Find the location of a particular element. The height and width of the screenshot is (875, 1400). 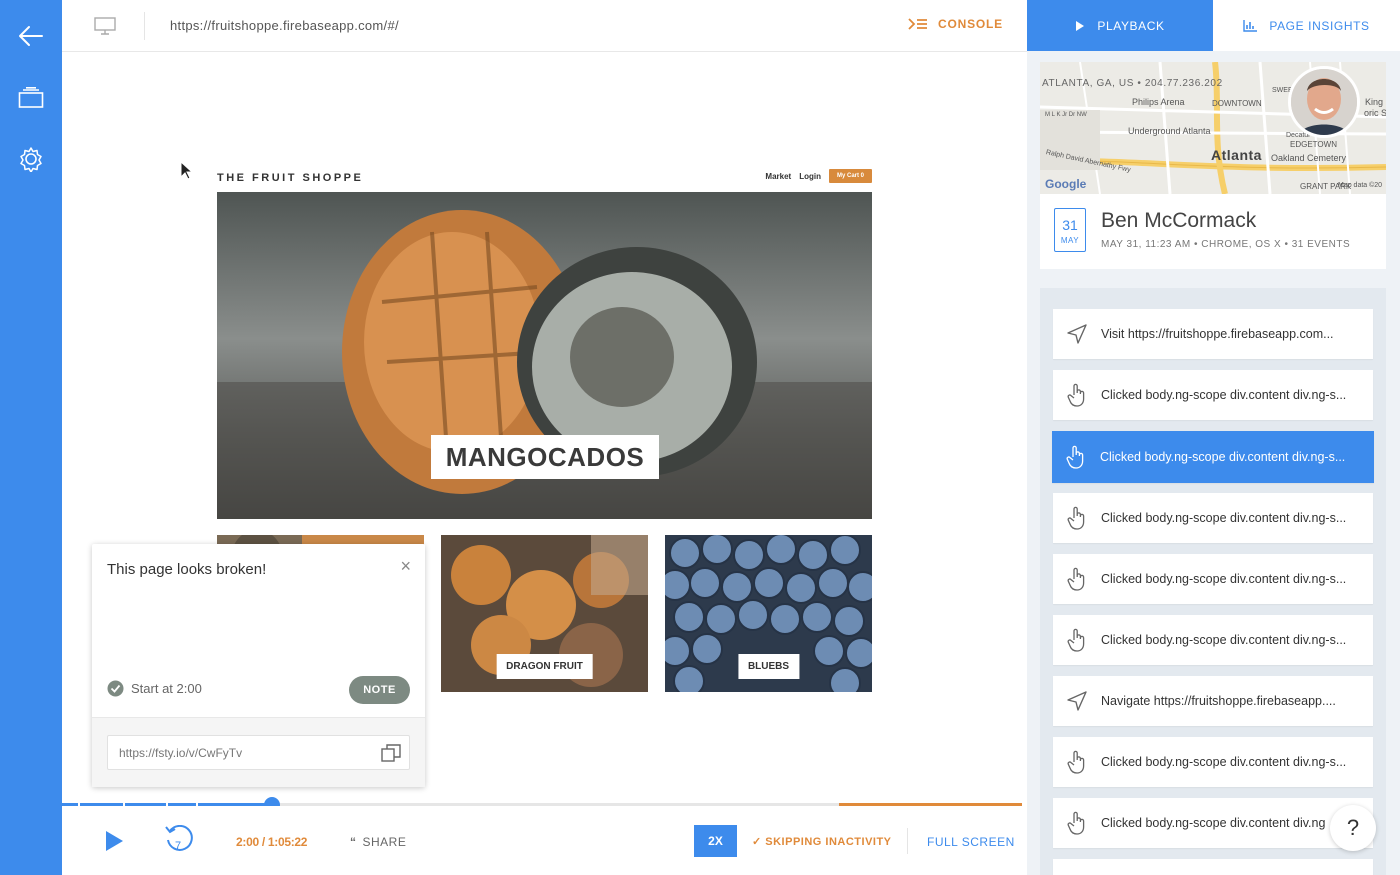

full-screen-button: FULL SCREEN is located at coordinates (971, 842).